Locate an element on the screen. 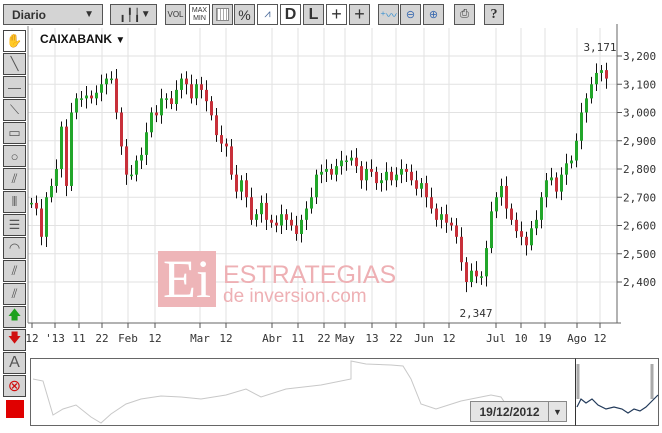 This screenshot has height=433, width=662. x-tick-label: '13 is located at coordinates (55, 338).